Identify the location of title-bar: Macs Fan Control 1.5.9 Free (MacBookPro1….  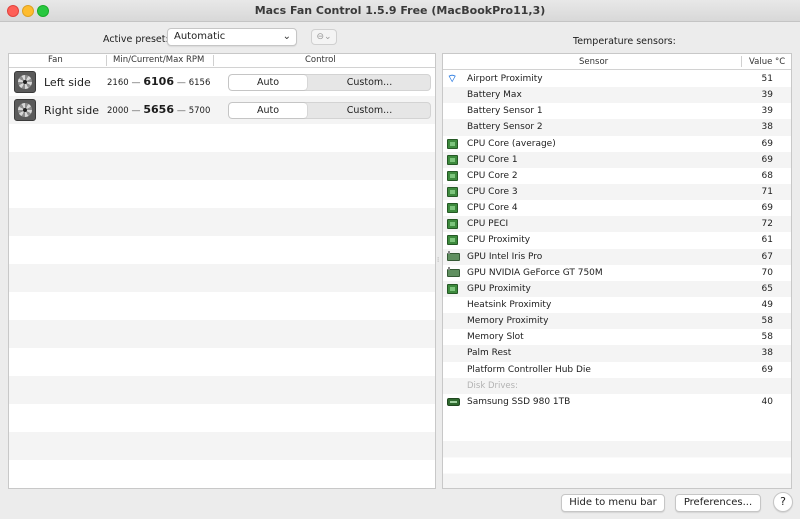
(400, 11).